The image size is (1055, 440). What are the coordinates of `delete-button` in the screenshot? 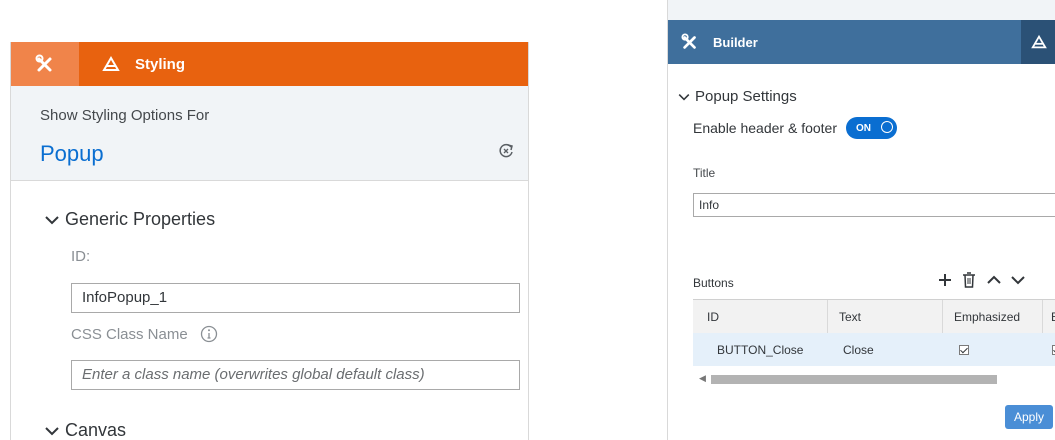 It's located at (969, 280).